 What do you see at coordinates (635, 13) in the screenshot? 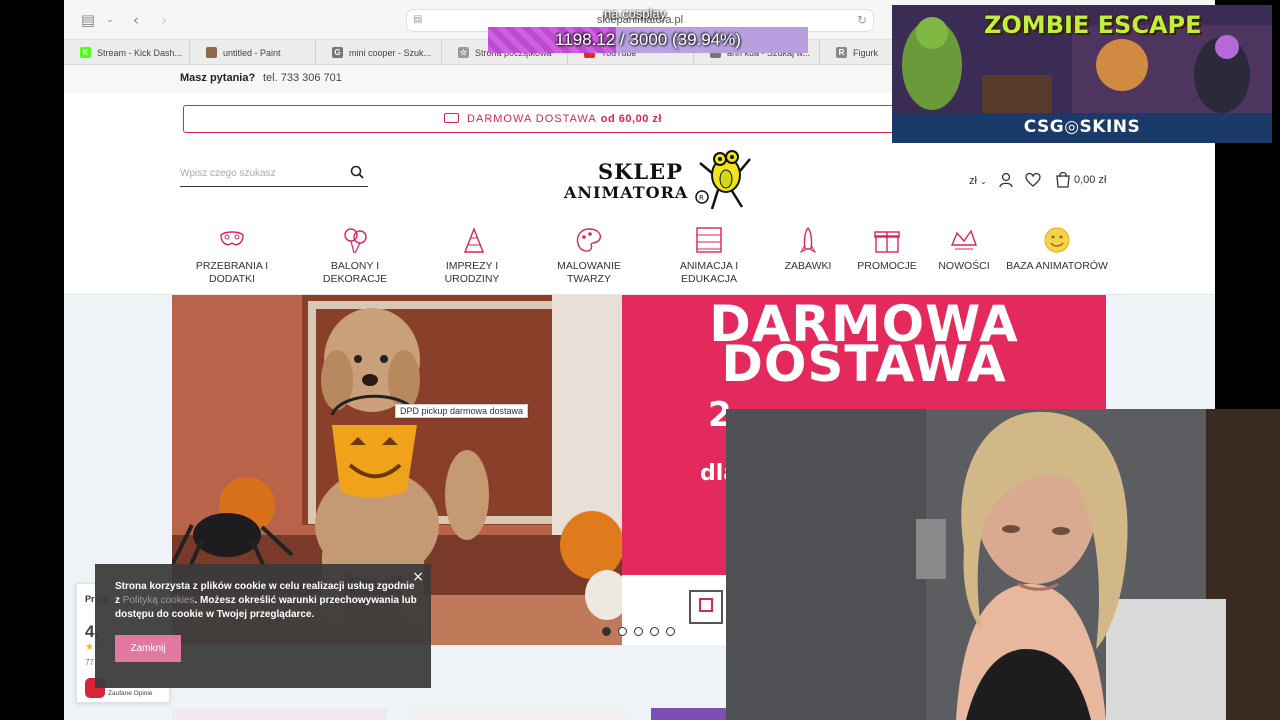
I see `goal-label: na cosplay` at bounding box center [635, 13].